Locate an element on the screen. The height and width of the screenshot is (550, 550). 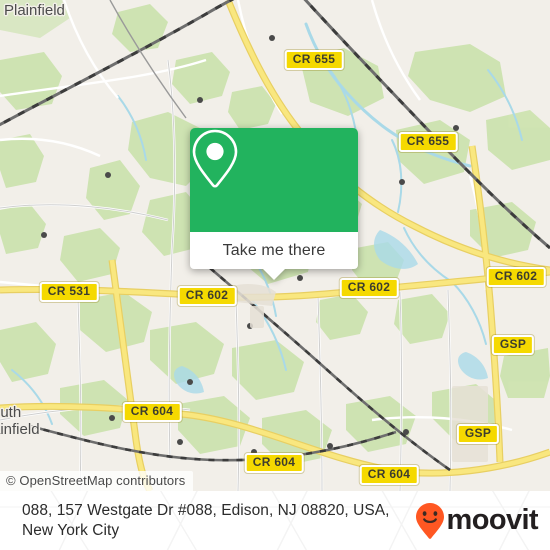
road-shield-gsp-lower: GSP is located at coordinates (478, 434).